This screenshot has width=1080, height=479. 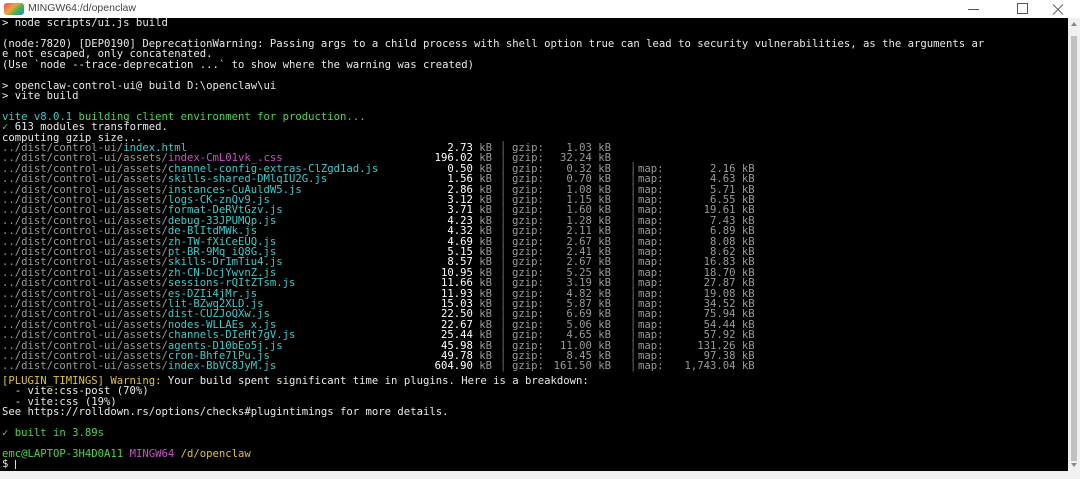 What do you see at coordinates (1074, 248) in the screenshot?
I see `scrollbar-thumb` at bounding box center [1074, 248].